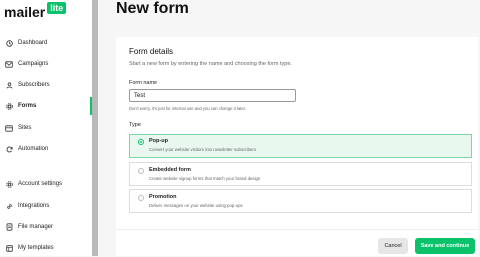 The height and width of the screenshot is (257, 480). I want to click on sidebar-item-forms: Forms, so click(46, 106).